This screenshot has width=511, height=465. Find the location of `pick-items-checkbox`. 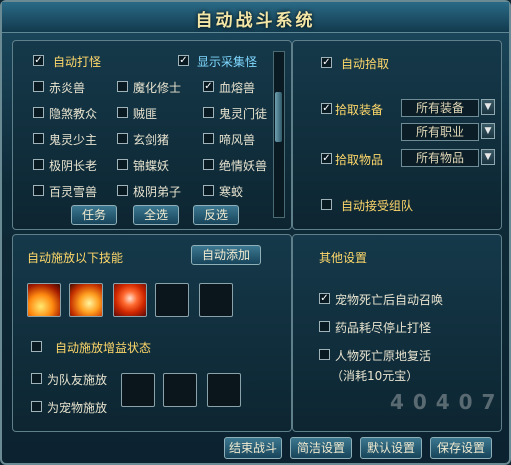

pick-items-checkbox is located at coordinates (326, 158).